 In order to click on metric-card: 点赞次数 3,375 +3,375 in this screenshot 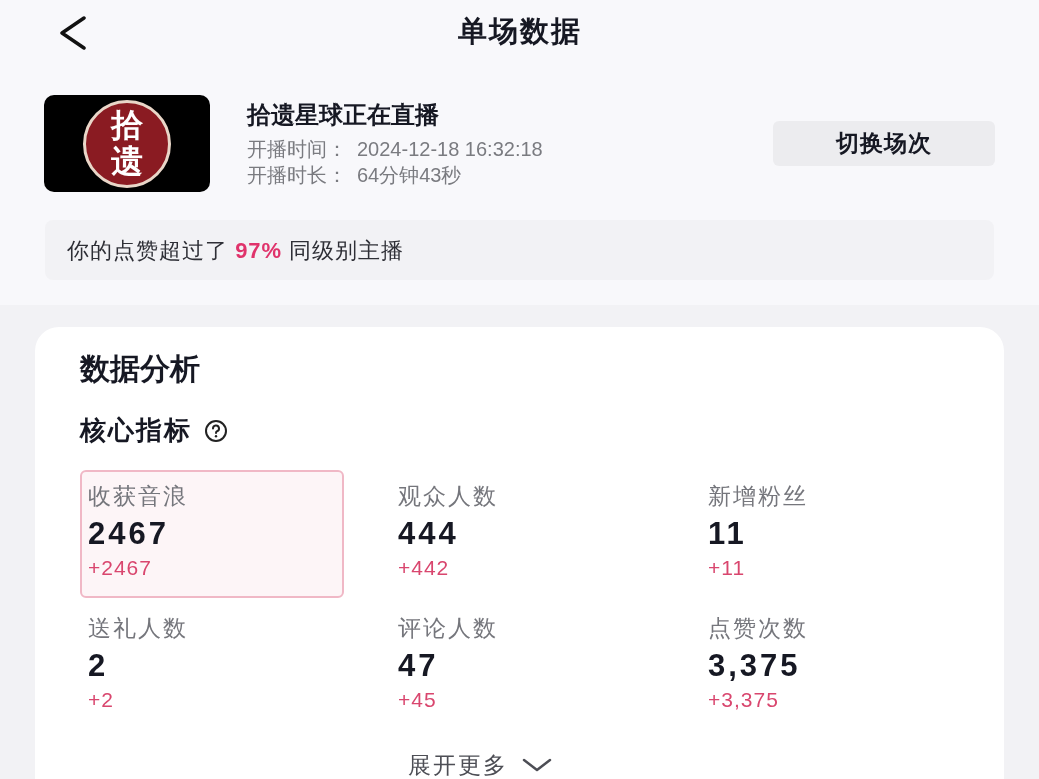, I will do `click(832, 666)`.